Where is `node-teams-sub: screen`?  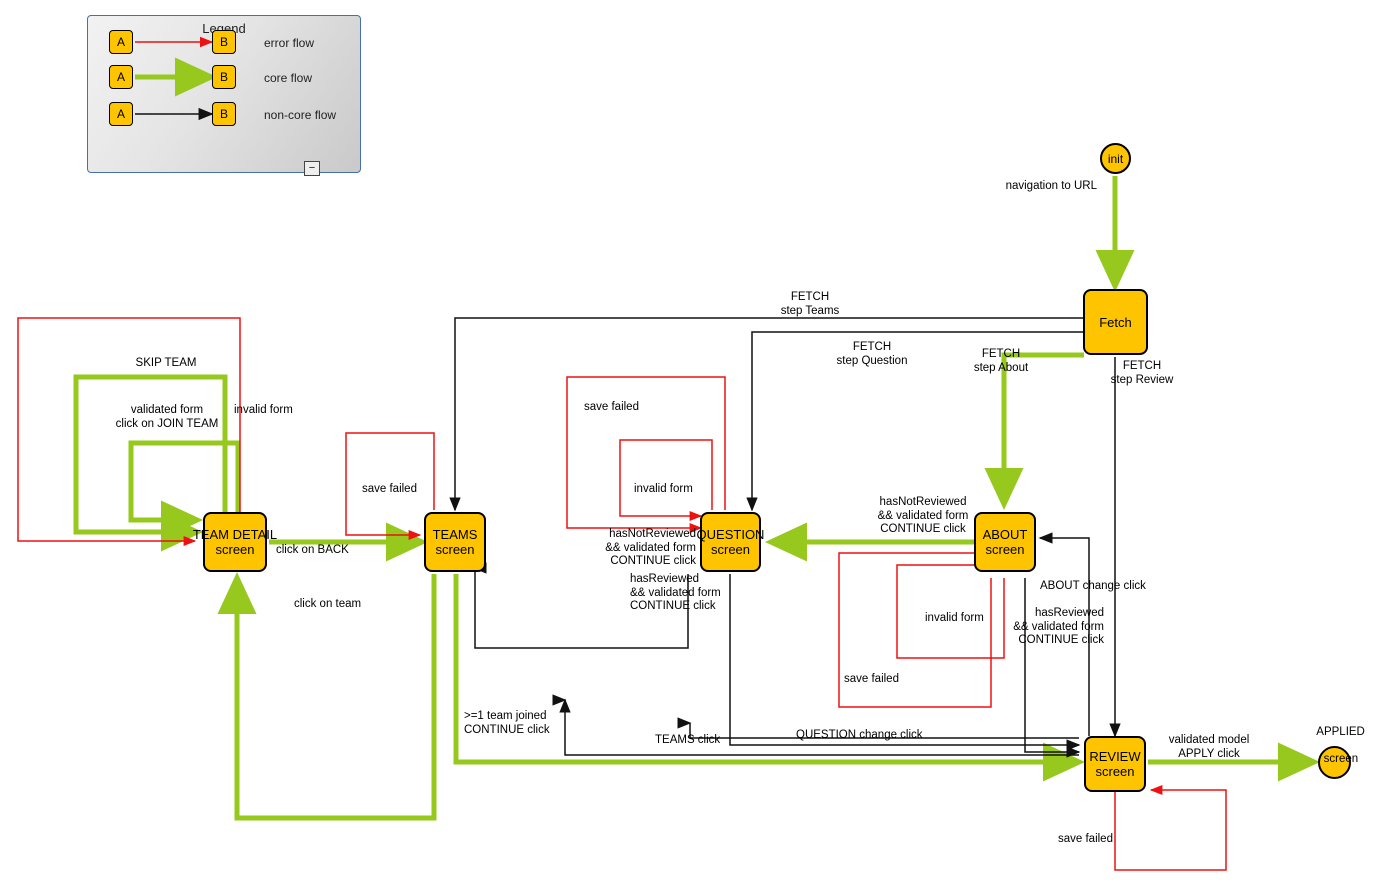 node-teams-sub: screen is located at coordinates (455, 549).